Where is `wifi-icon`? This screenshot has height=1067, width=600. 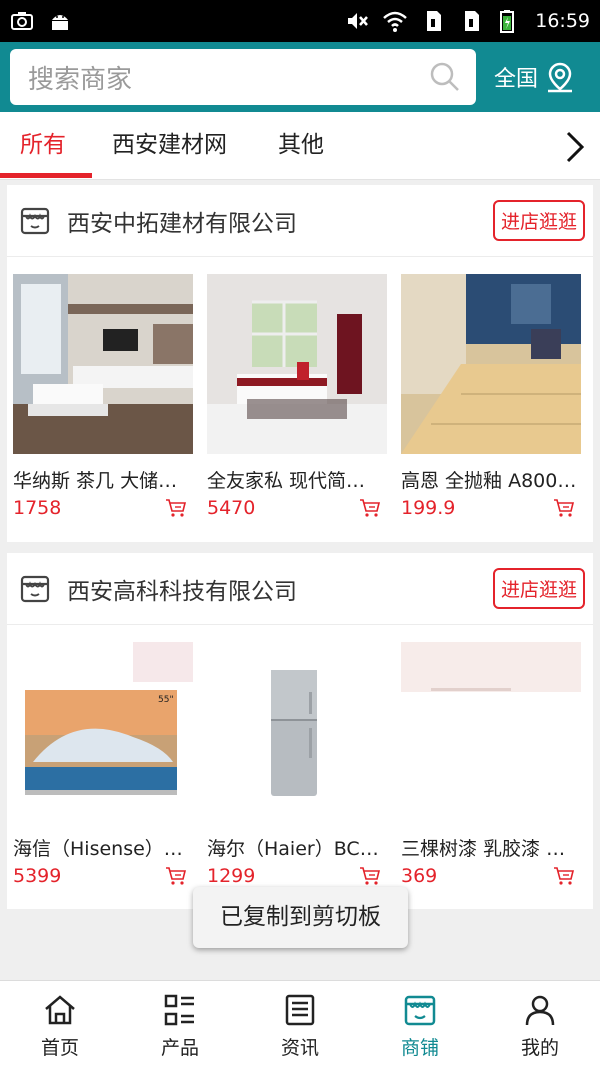 wifi-icon is located at coordinates (395, 21).